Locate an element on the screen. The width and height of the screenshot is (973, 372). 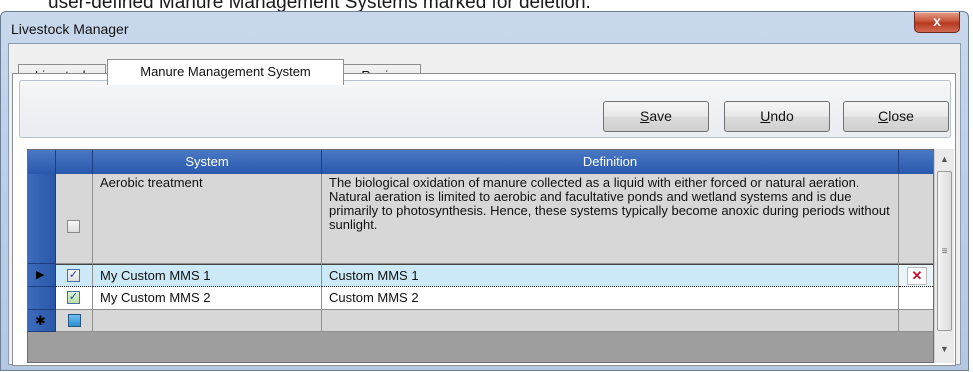
tab-manure-management-system: Manure Management System is located at coordinates (225, 72).